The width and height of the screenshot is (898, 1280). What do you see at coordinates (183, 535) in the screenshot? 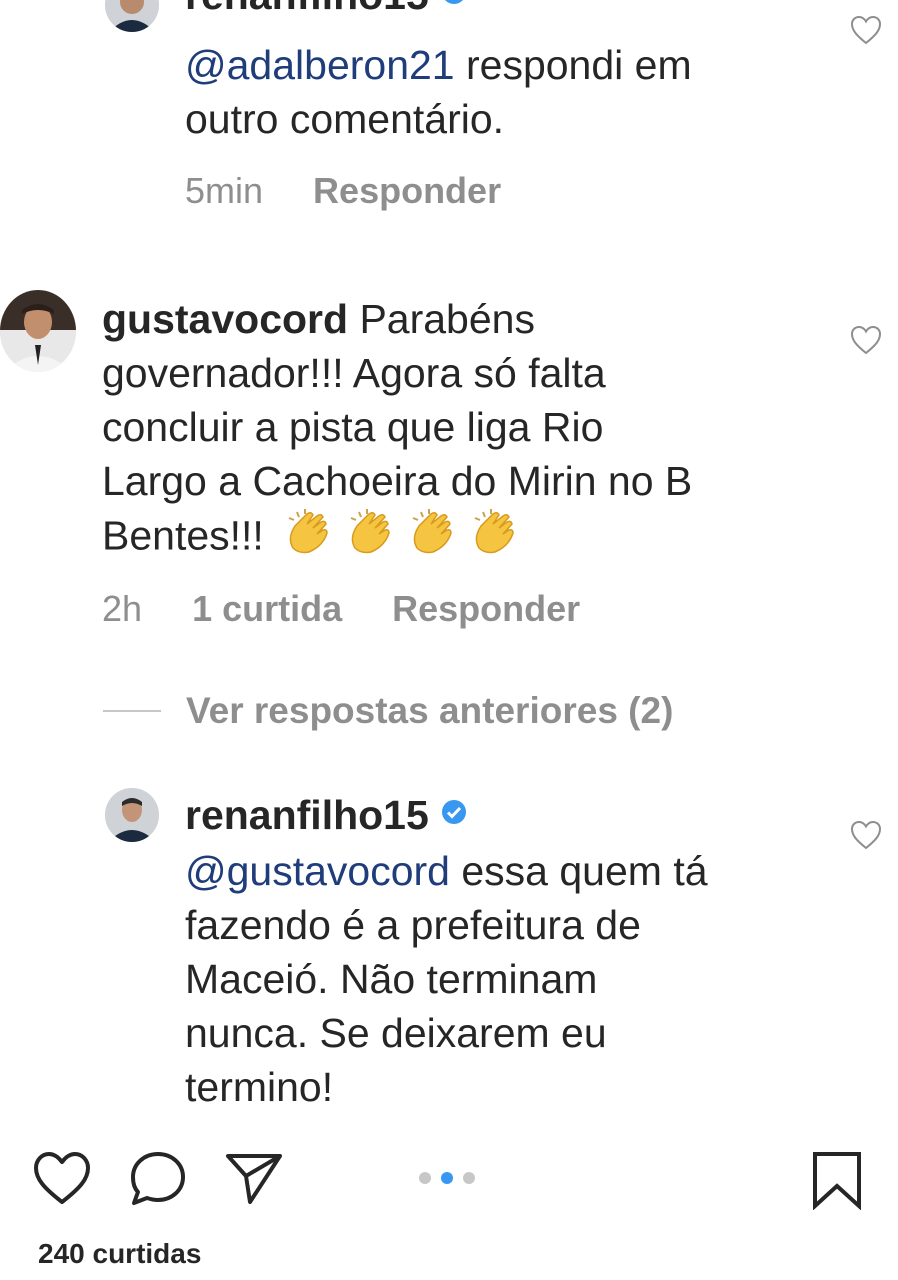
I see `comment-text-line: Bentes!!!` at bounding box center [183, 535].